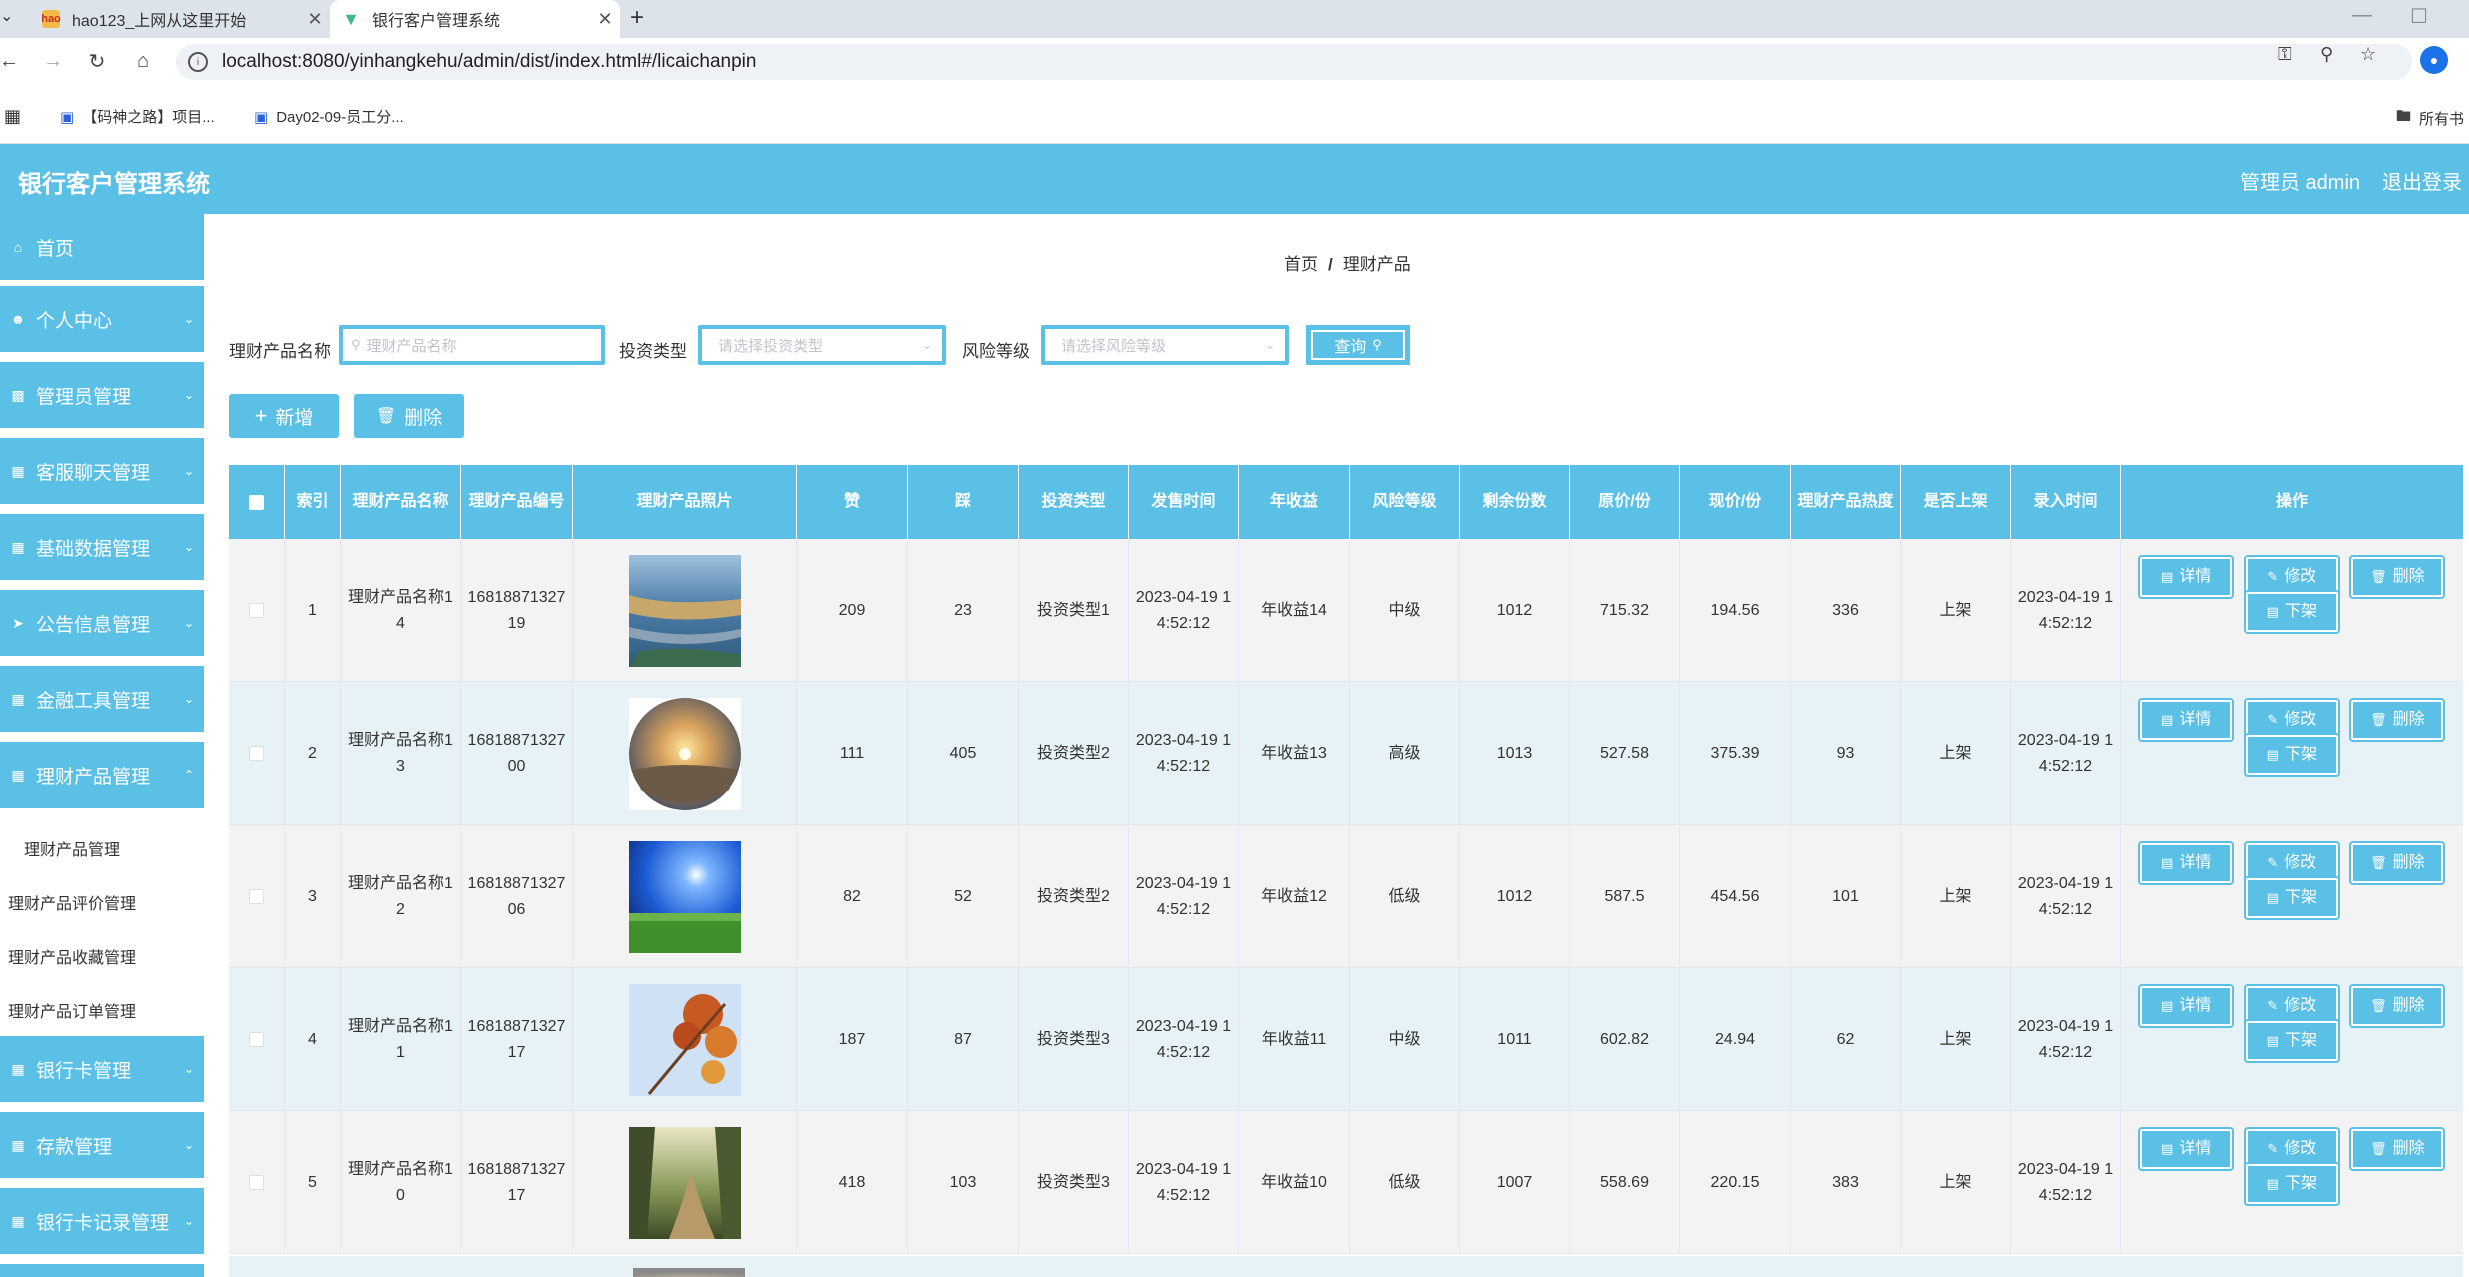 The image size is (2469, 1277). What do you see at coordinates (72, 902) in the screenshot?
I see `sidebar-subitem-reviews: 理财产品评价管理` at bounding box center [72, 902].